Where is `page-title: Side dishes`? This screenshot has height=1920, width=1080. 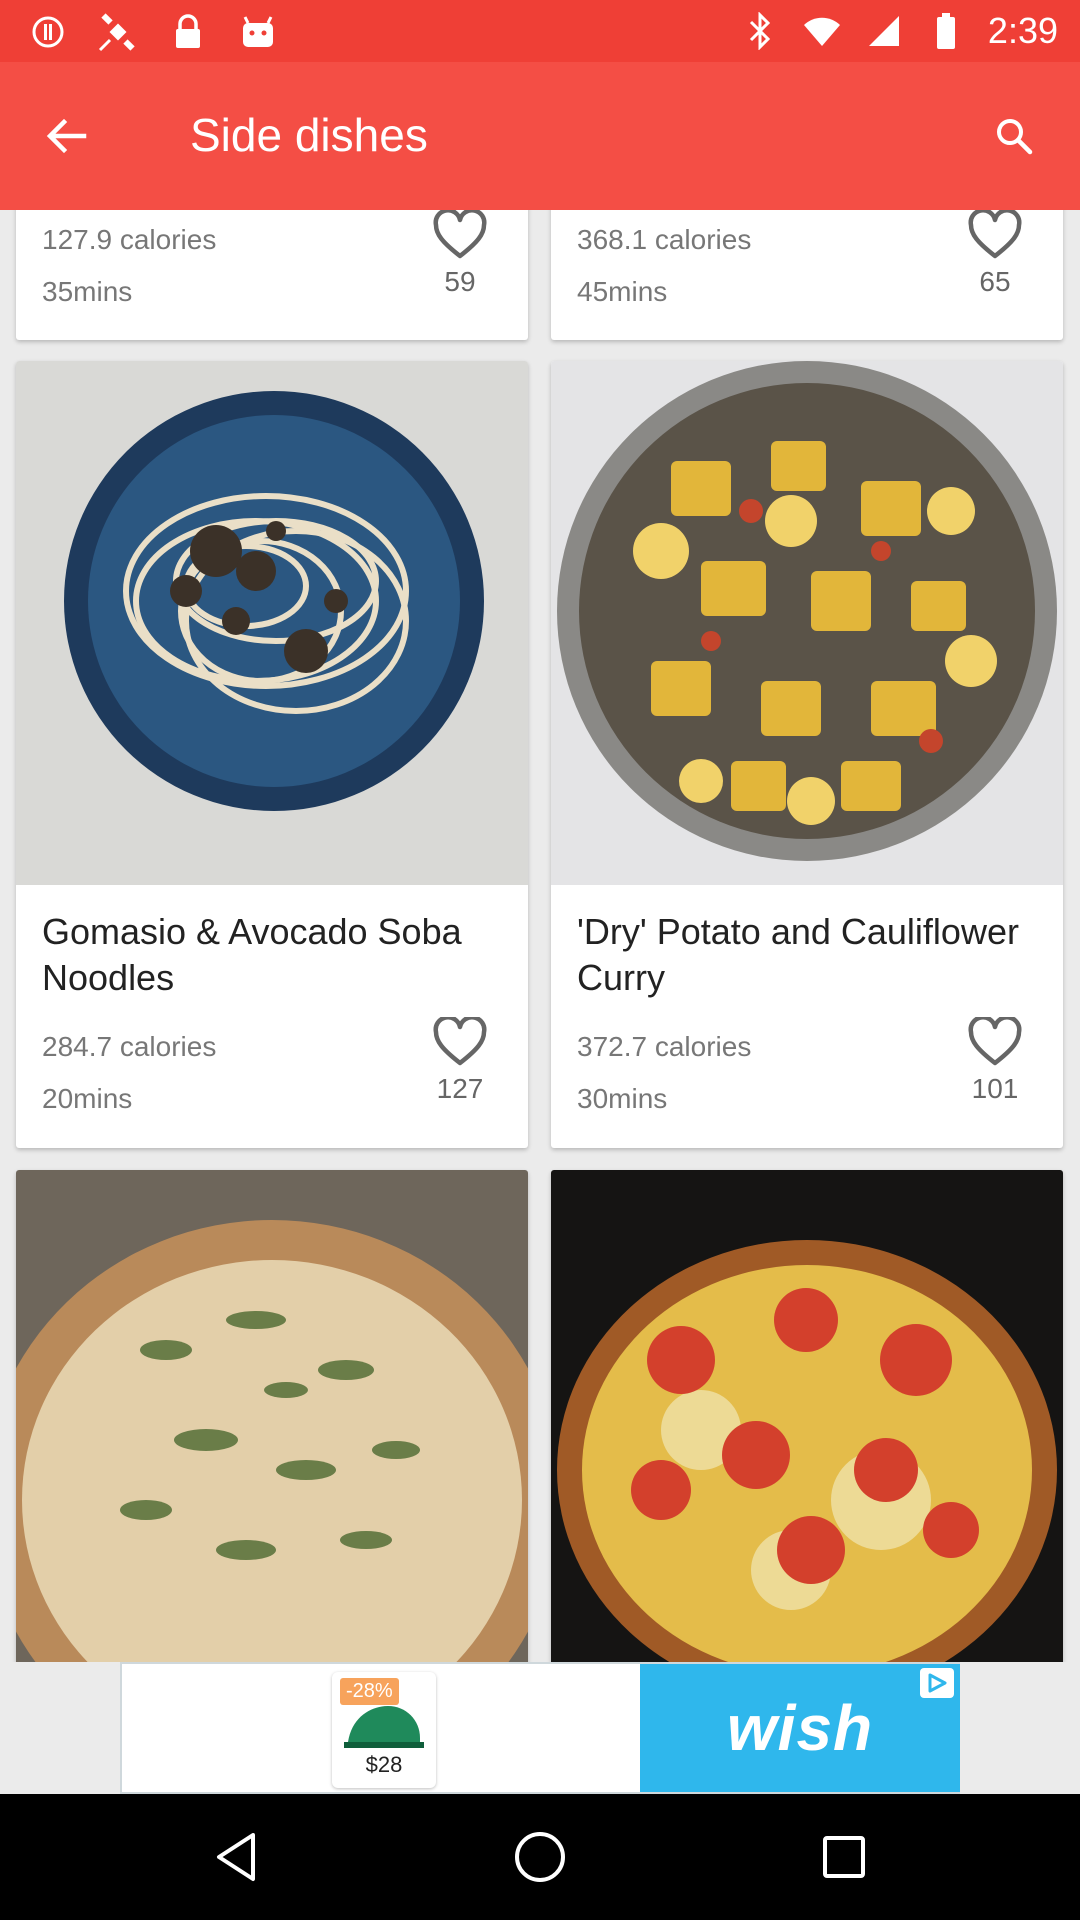 page-title: Side dishes is located at coordinates (309, 135).